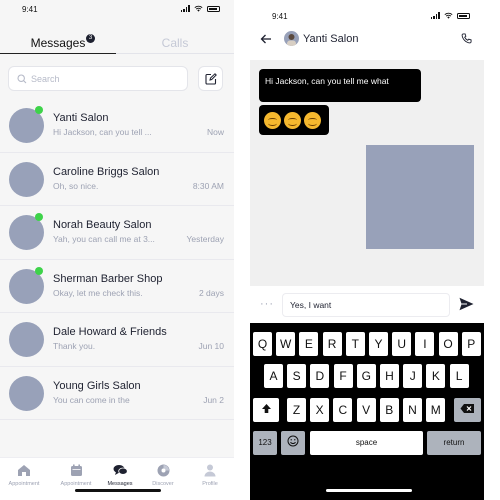 This screenshot has height=500, width=500. I want to click on compose-button, so click(210, 78).